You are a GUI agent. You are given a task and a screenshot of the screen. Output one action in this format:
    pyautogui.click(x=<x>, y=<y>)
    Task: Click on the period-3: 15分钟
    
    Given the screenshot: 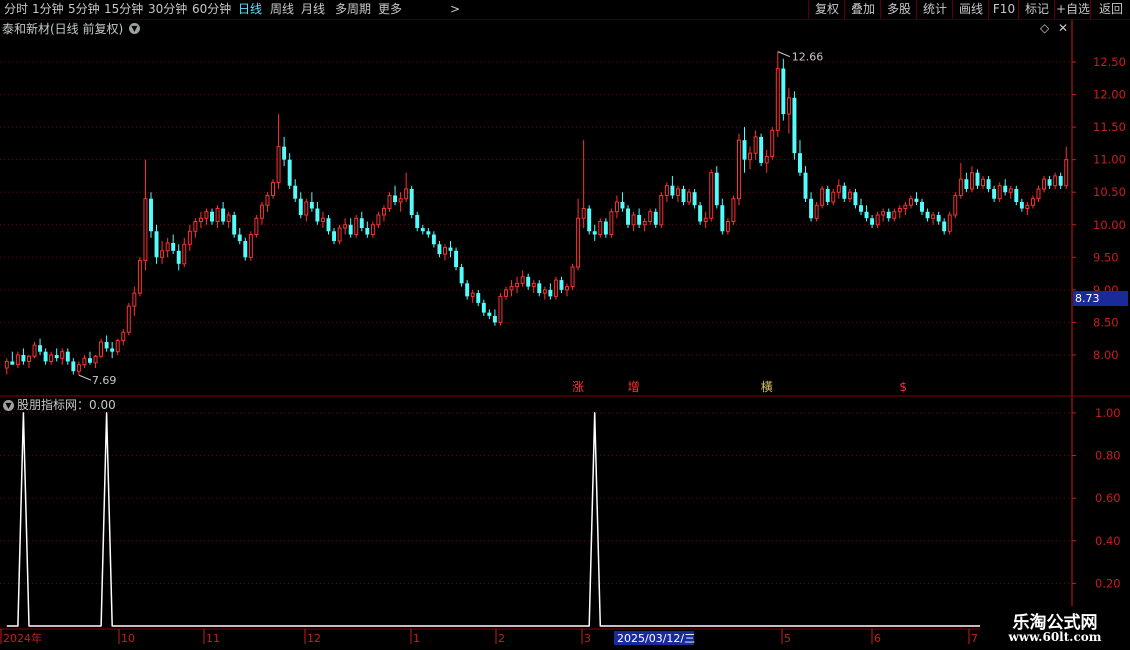 What is the action you would take?
    pyautogui.click(x=123, y=9)
    